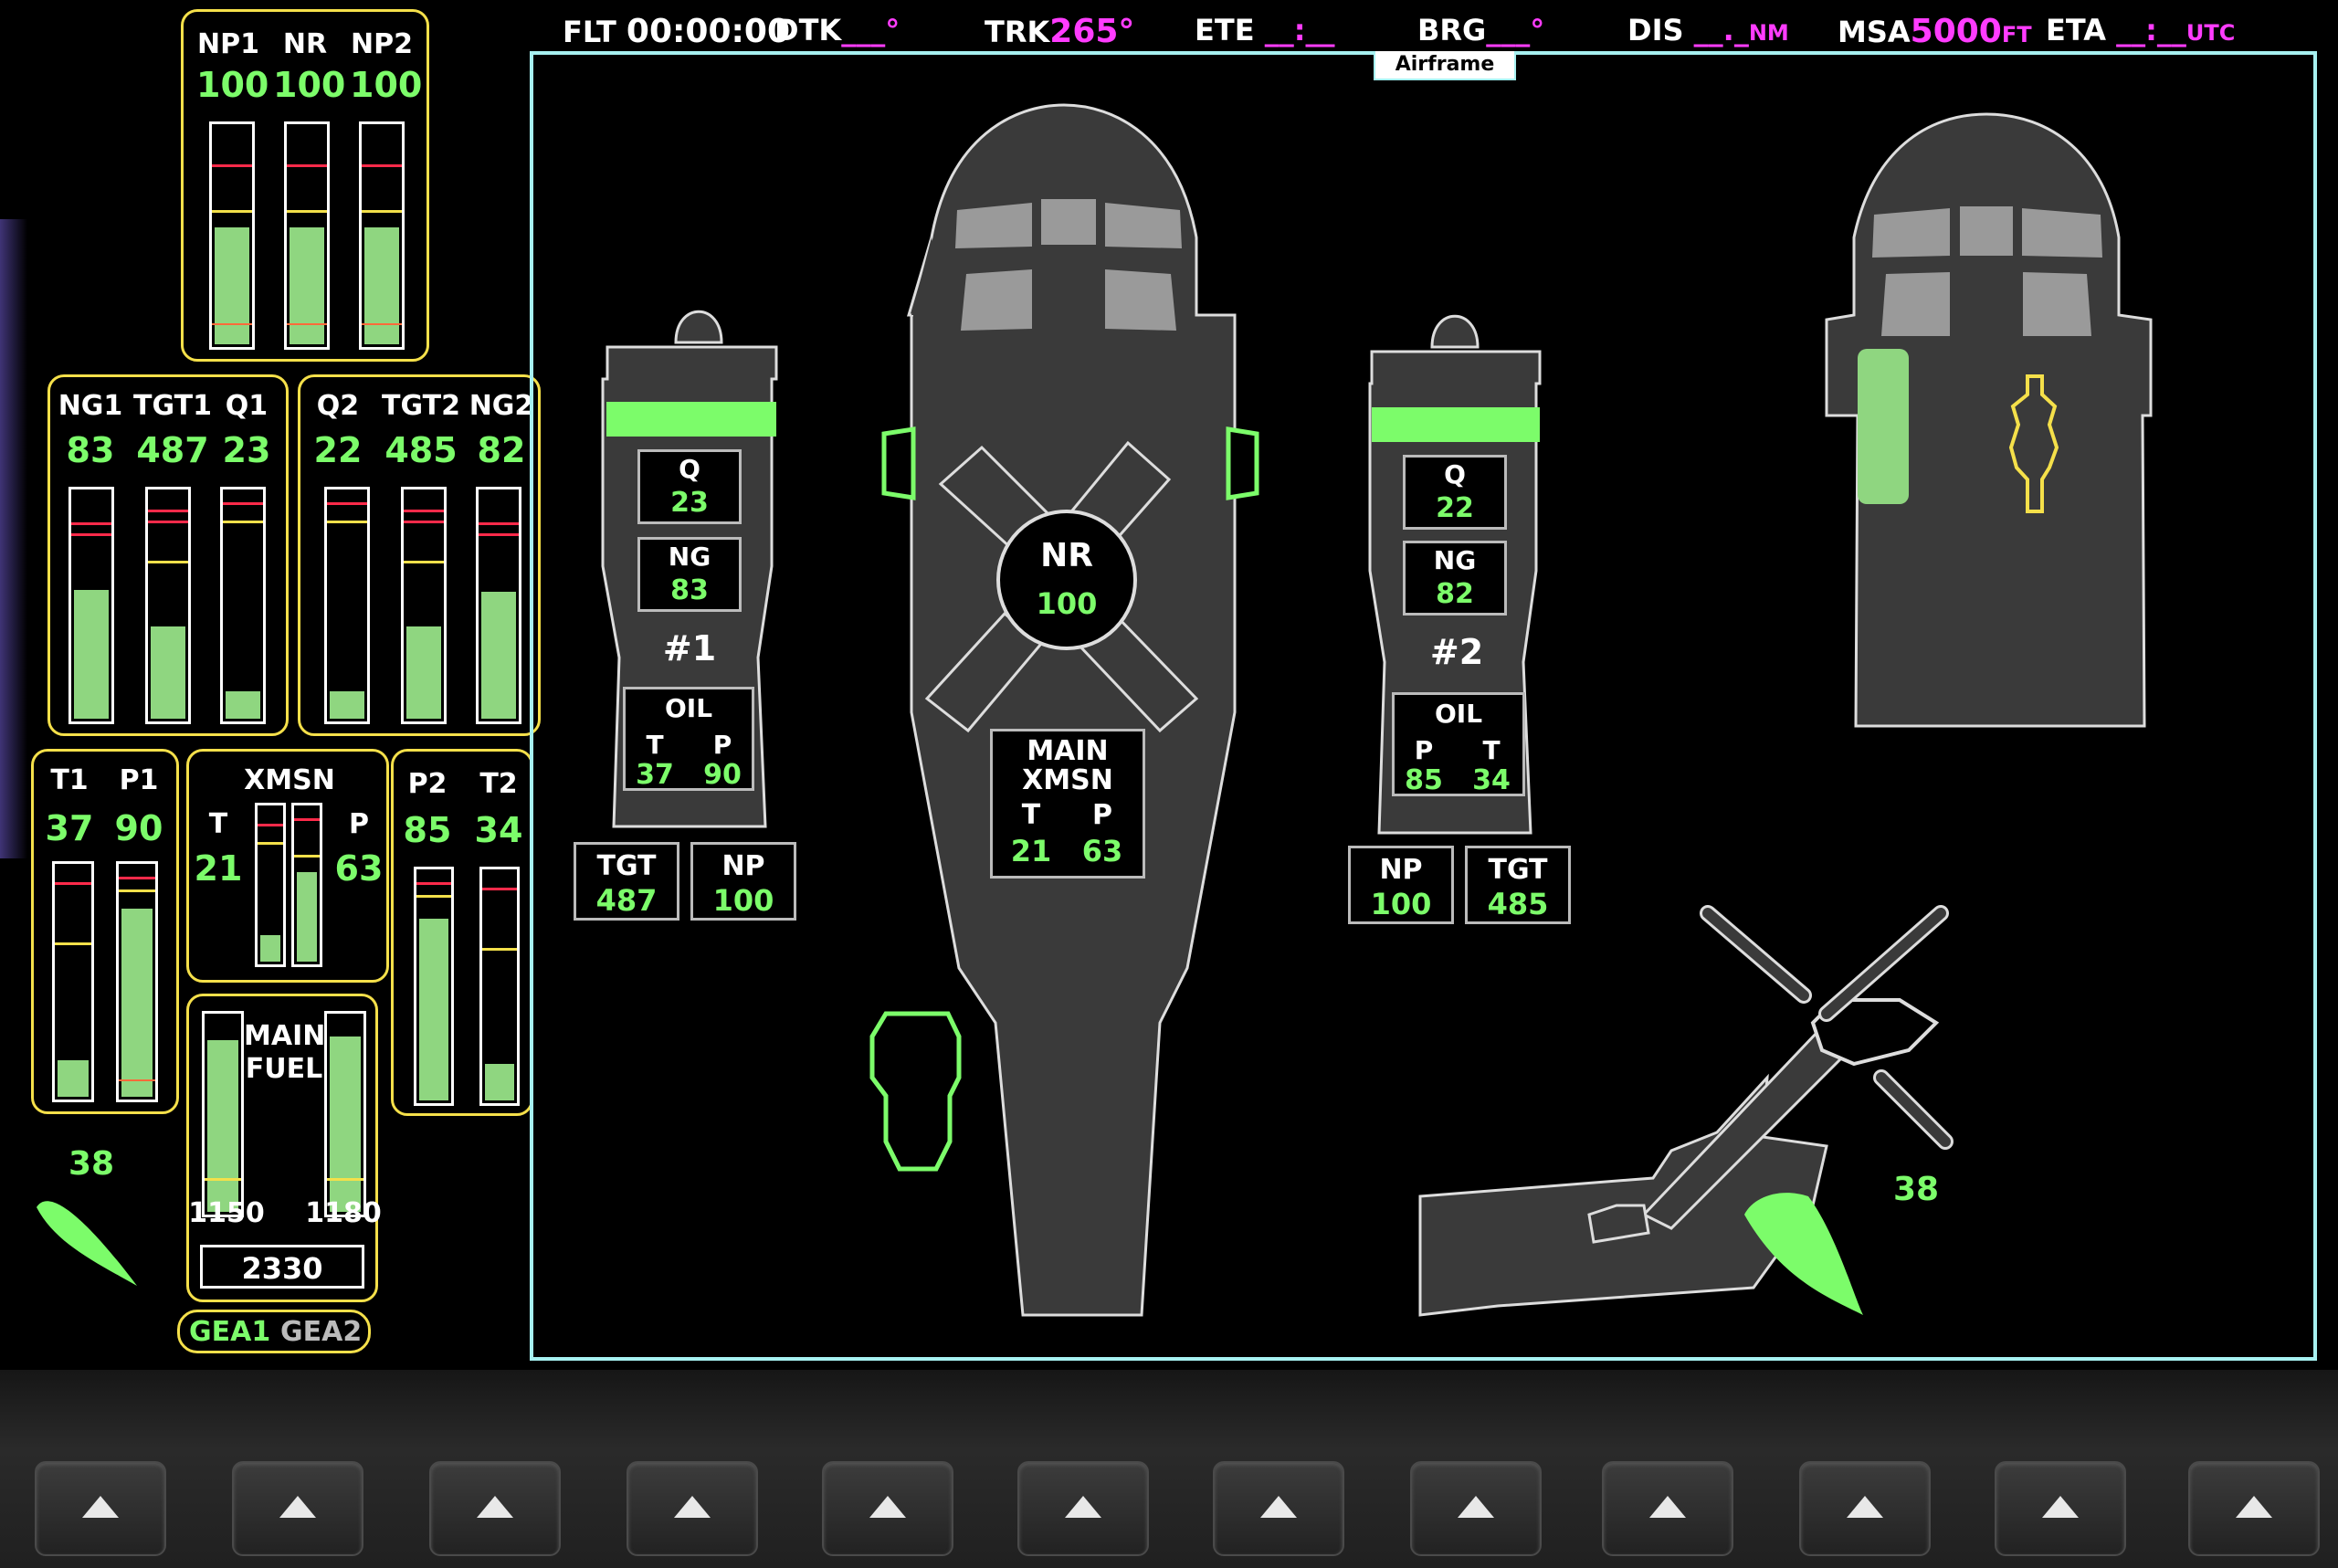 This screenshot has width=2338, height=1568. Describe the element at coordinates (1067, 804) in the screenshot. I see `main-xmsn-box: MAIN XMSN T P 21 63` at that location.